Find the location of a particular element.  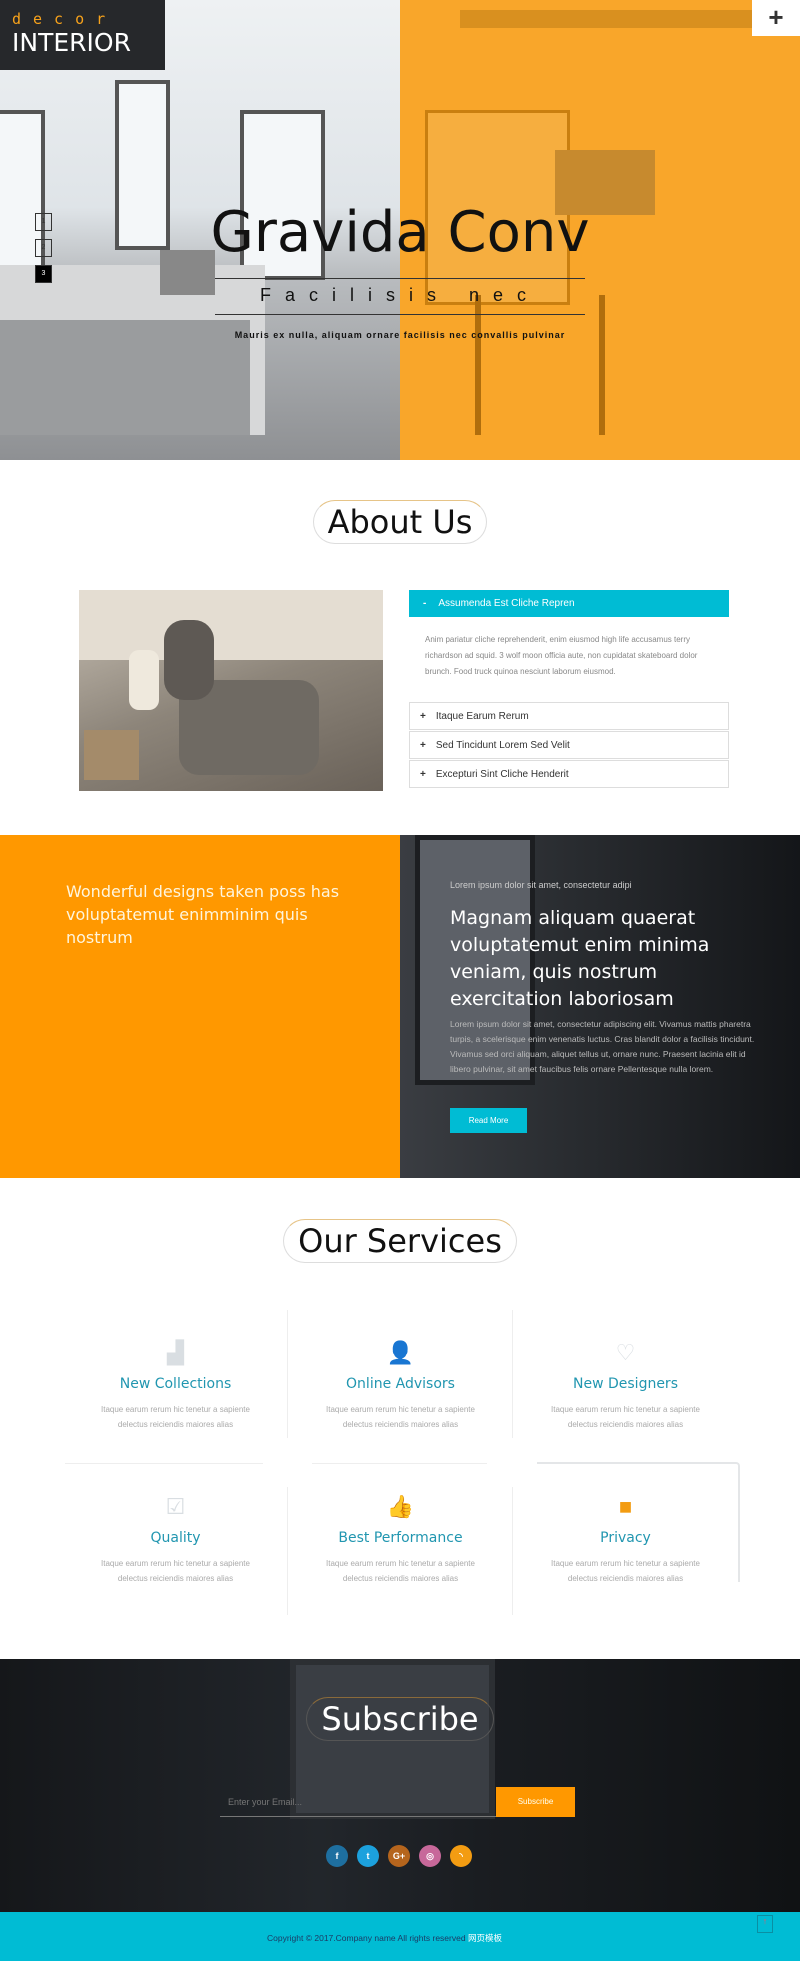

accordion-label: Itaque Earum Rerum is located at coordinates (482, 716).